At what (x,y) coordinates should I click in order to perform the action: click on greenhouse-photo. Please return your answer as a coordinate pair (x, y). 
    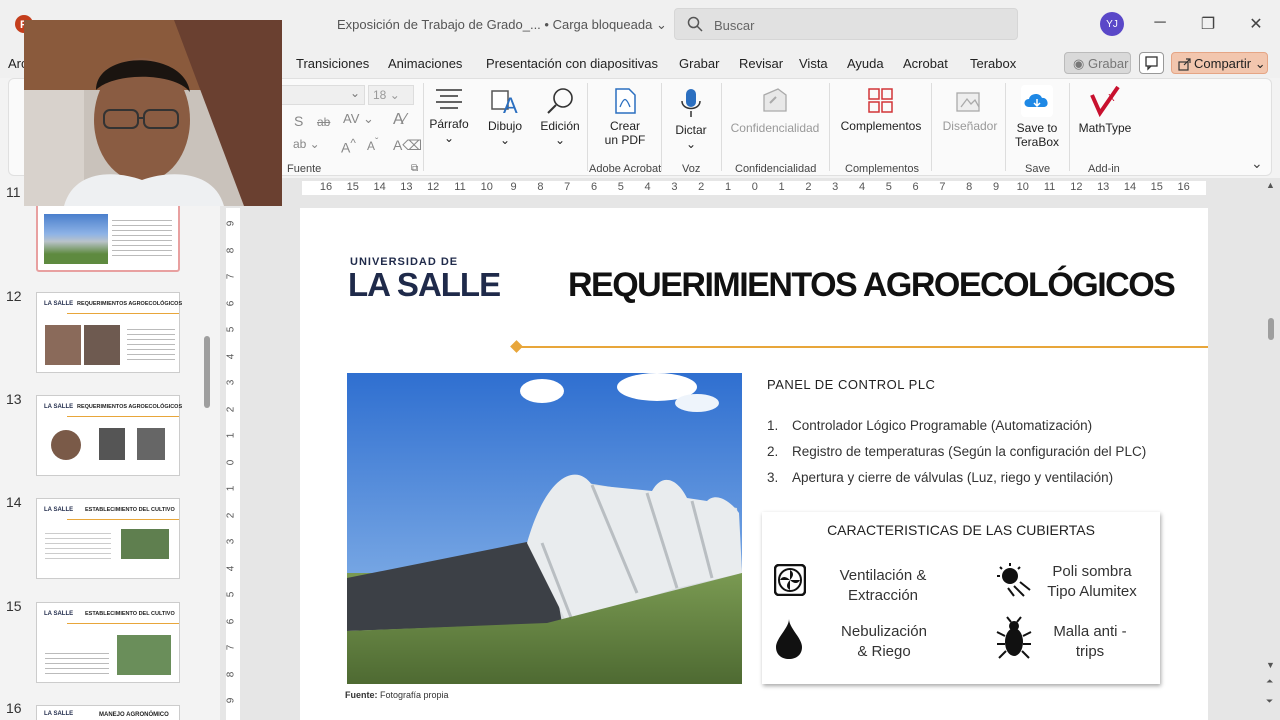
    Looking at the image, I should click on (544, 528).